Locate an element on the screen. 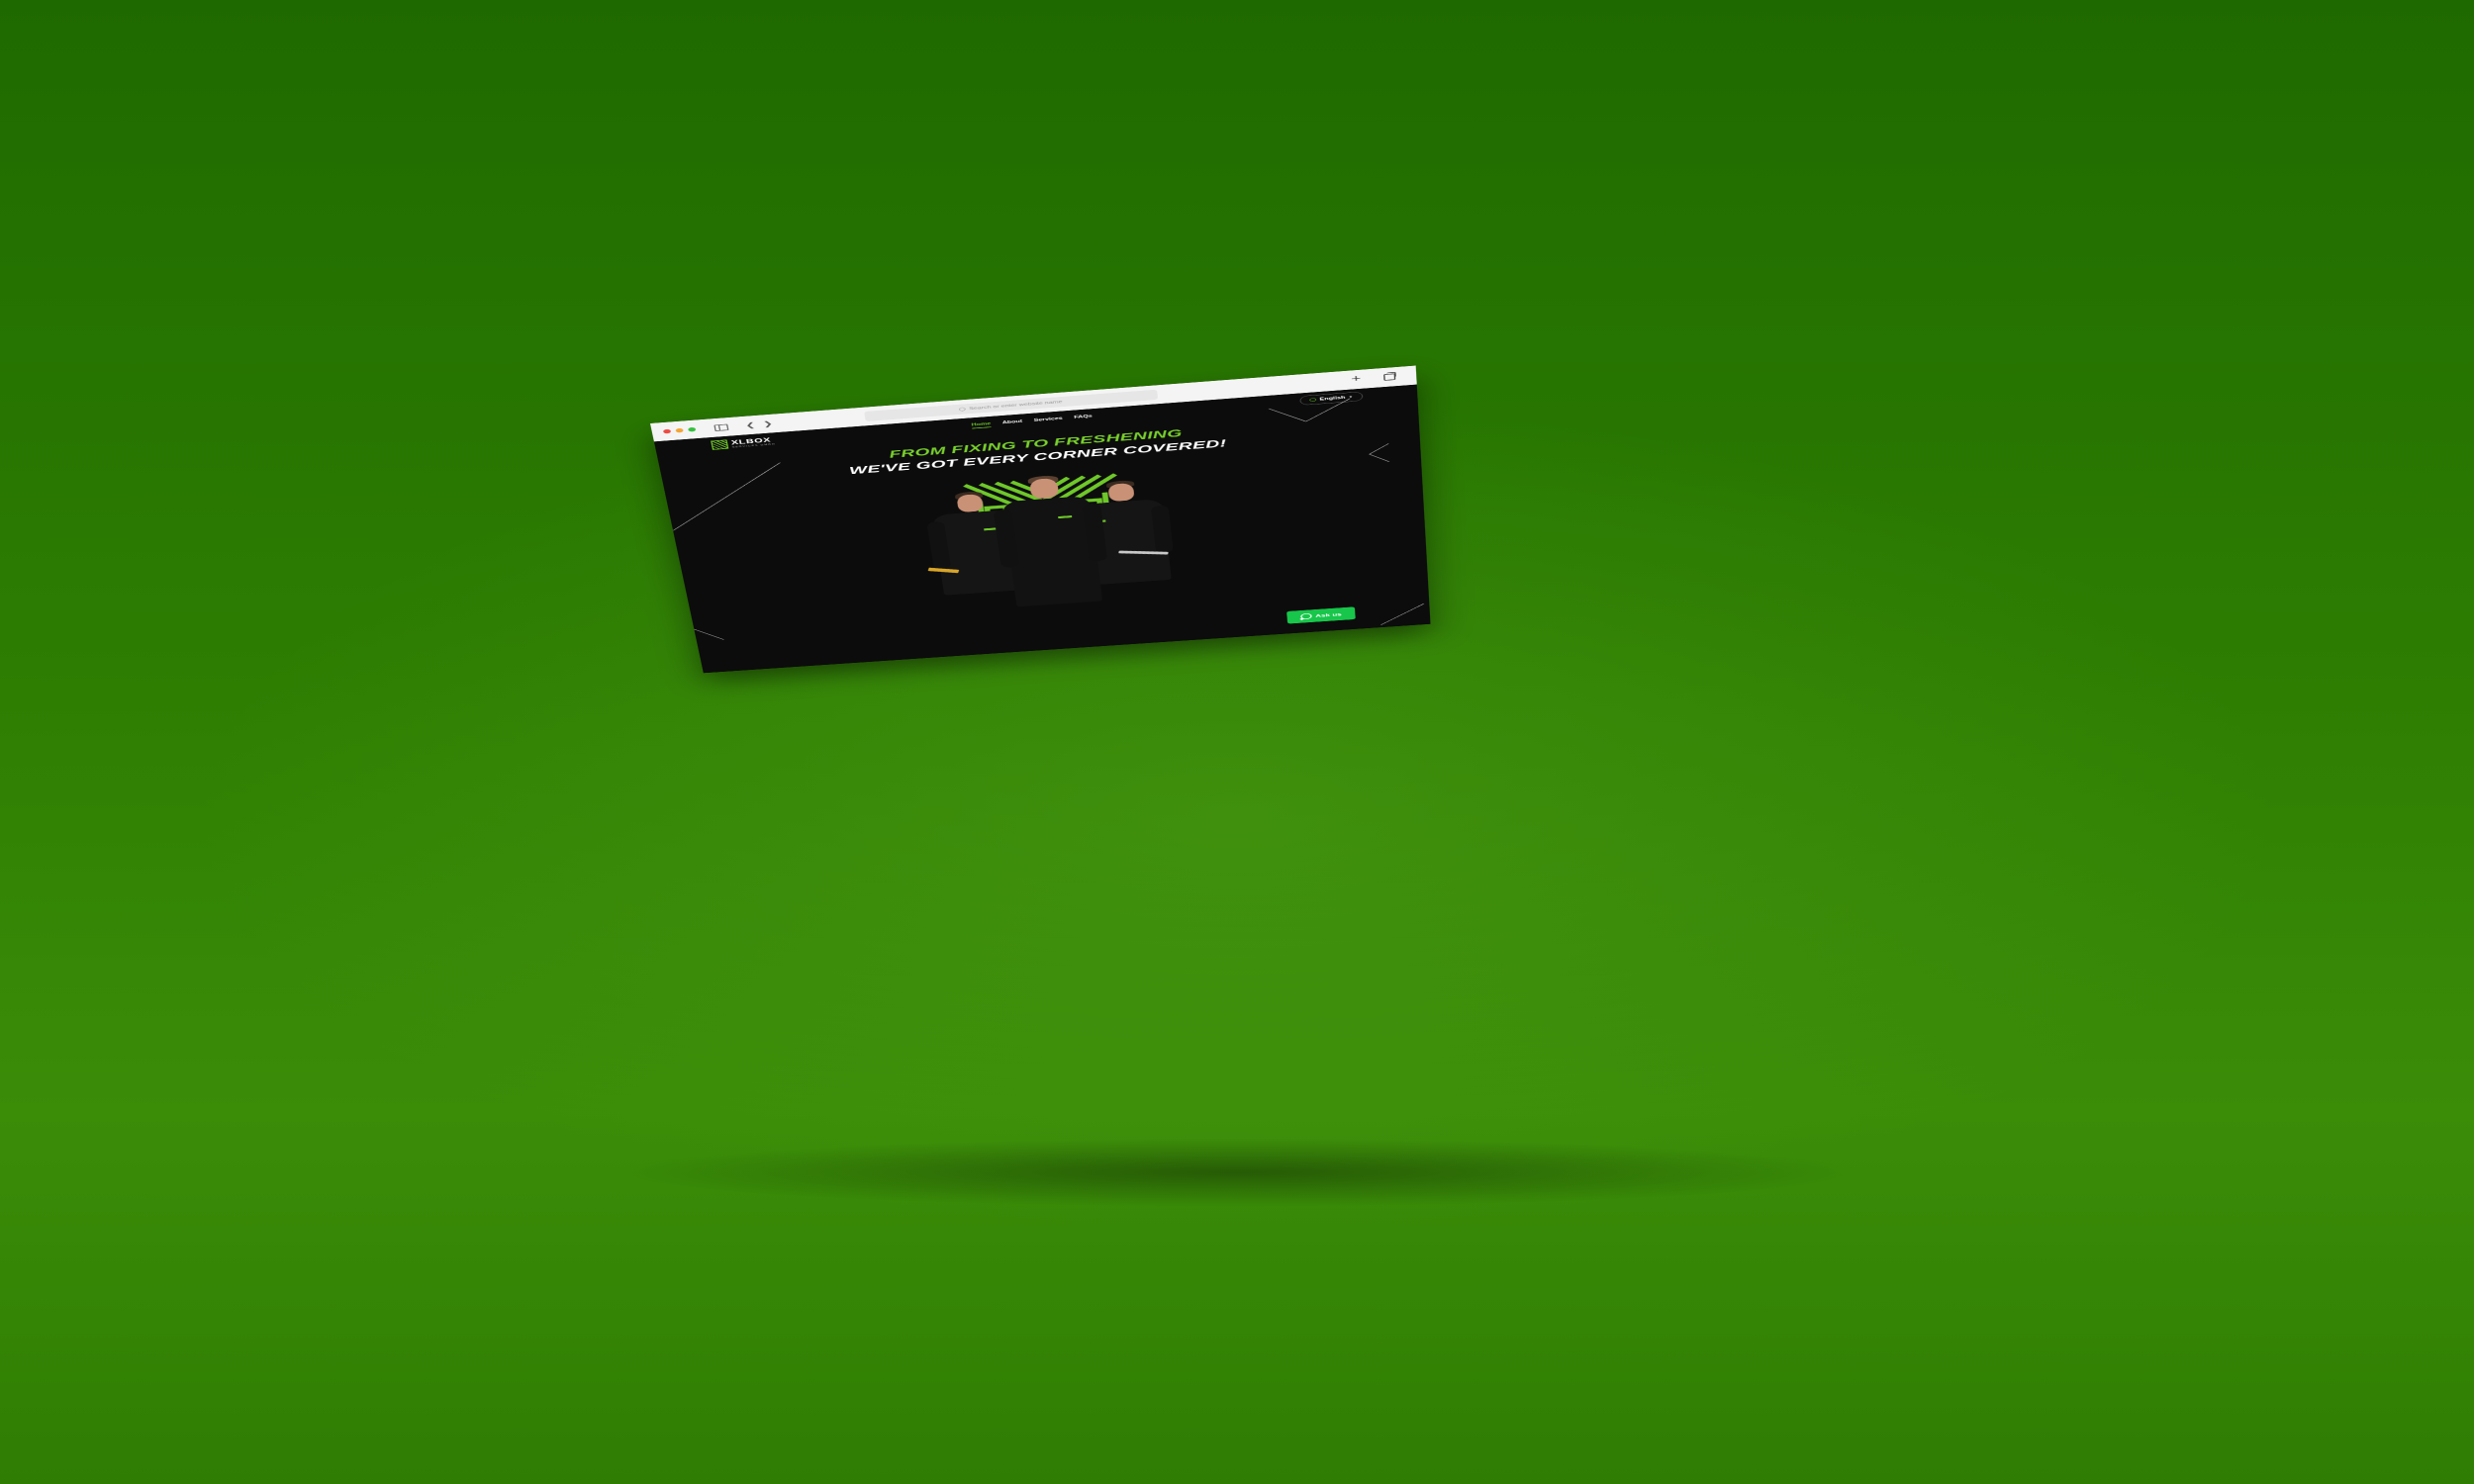  nav-services: Services is located at coordinates (1048, 420).